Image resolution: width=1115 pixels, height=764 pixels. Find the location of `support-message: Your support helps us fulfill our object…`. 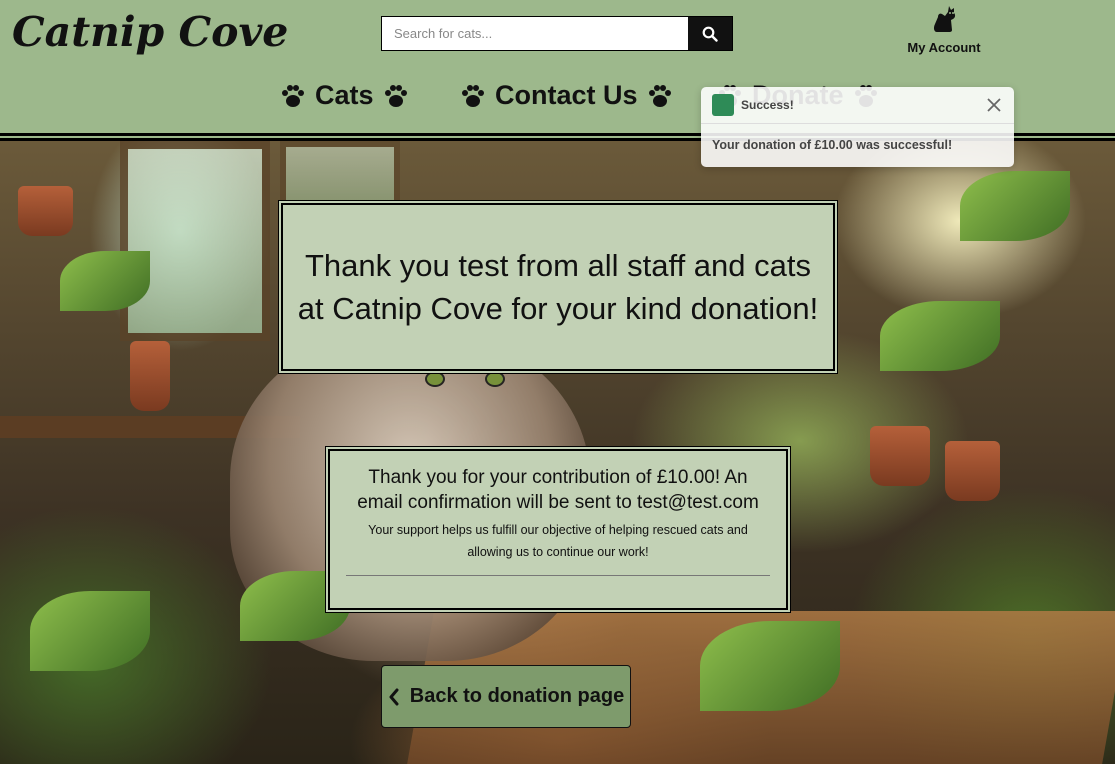

support-message: Your support helps us fulfill our object… is located at coordinates (558, 541).